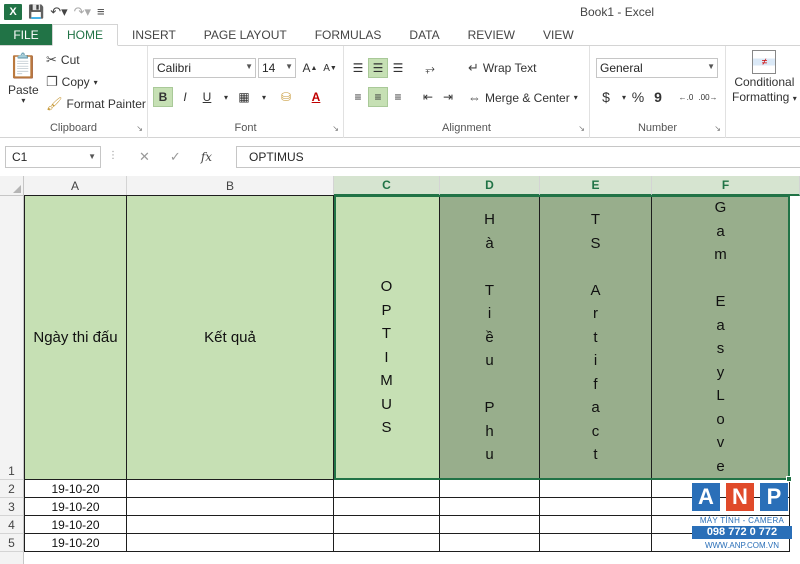  Describe the element at coordinates (491, 34) in the screenshot. I see `tab-review: REVIEW` at that location.